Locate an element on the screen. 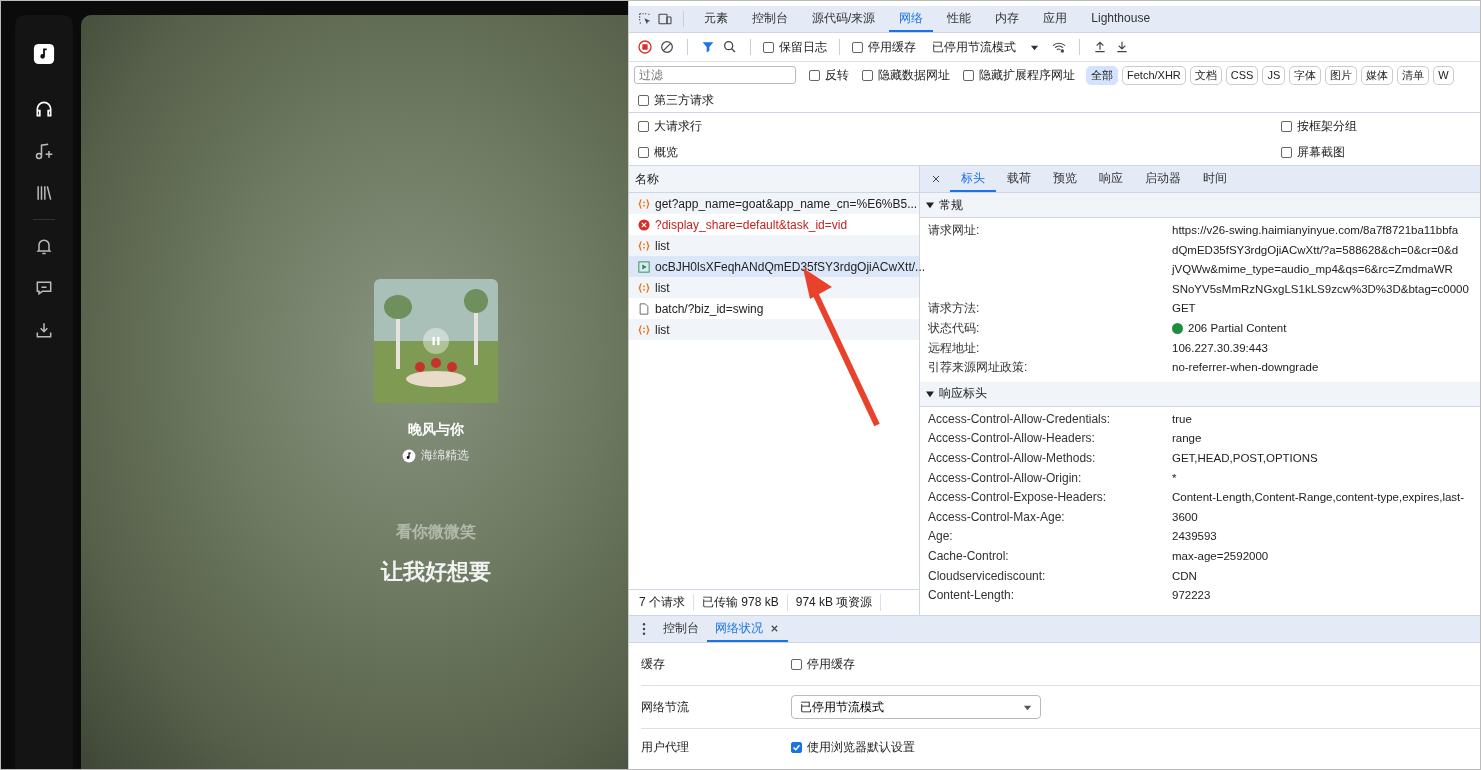  header-name: Cloudservicediscount: is located at coordinates (987, 576).